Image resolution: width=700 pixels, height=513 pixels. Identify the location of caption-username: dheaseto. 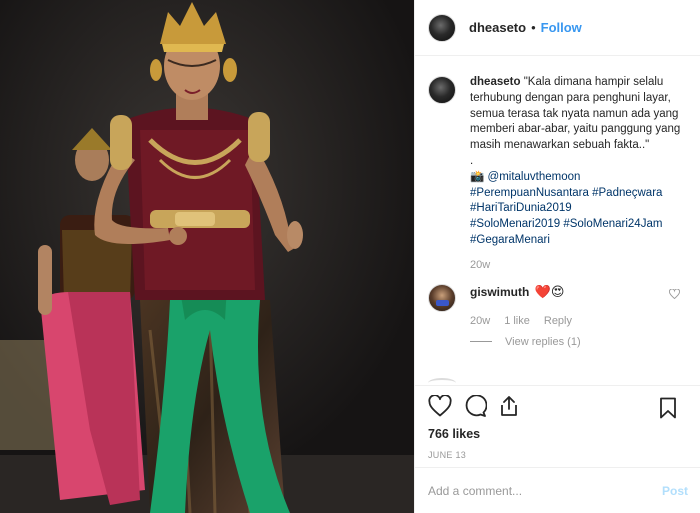
(495, 82).